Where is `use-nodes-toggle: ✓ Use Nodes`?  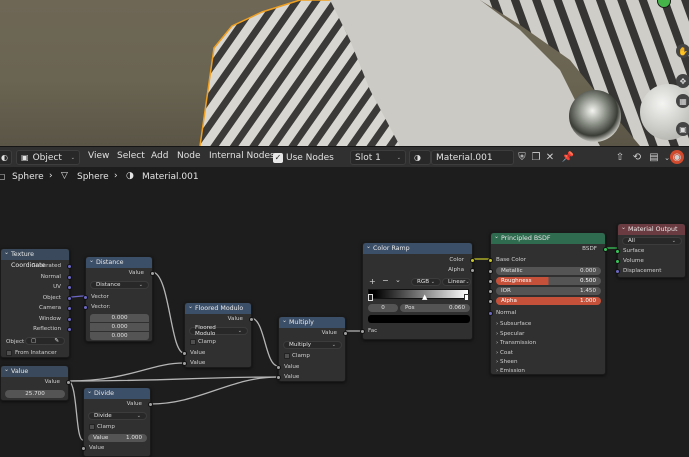 use-nodes-toggle: ✓ Use Nodes is located at coordinates (303, 157).